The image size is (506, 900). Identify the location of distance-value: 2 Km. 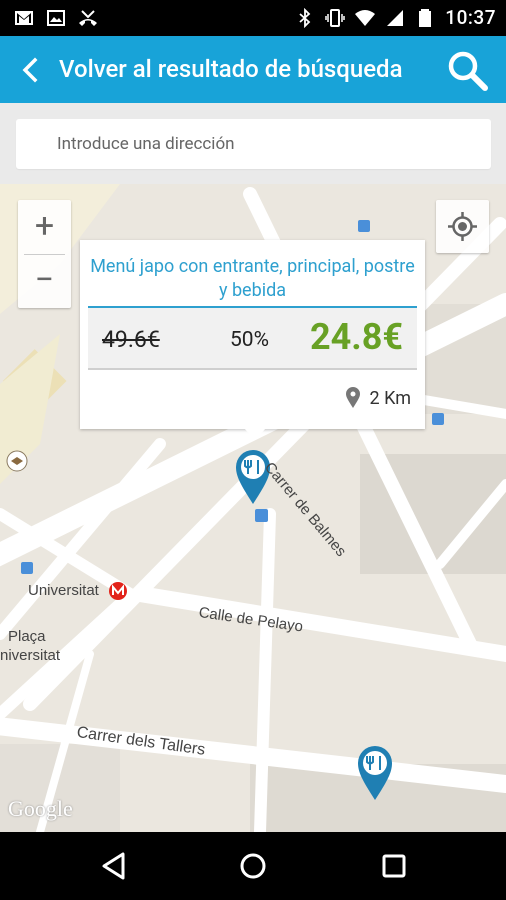
(390, 398).